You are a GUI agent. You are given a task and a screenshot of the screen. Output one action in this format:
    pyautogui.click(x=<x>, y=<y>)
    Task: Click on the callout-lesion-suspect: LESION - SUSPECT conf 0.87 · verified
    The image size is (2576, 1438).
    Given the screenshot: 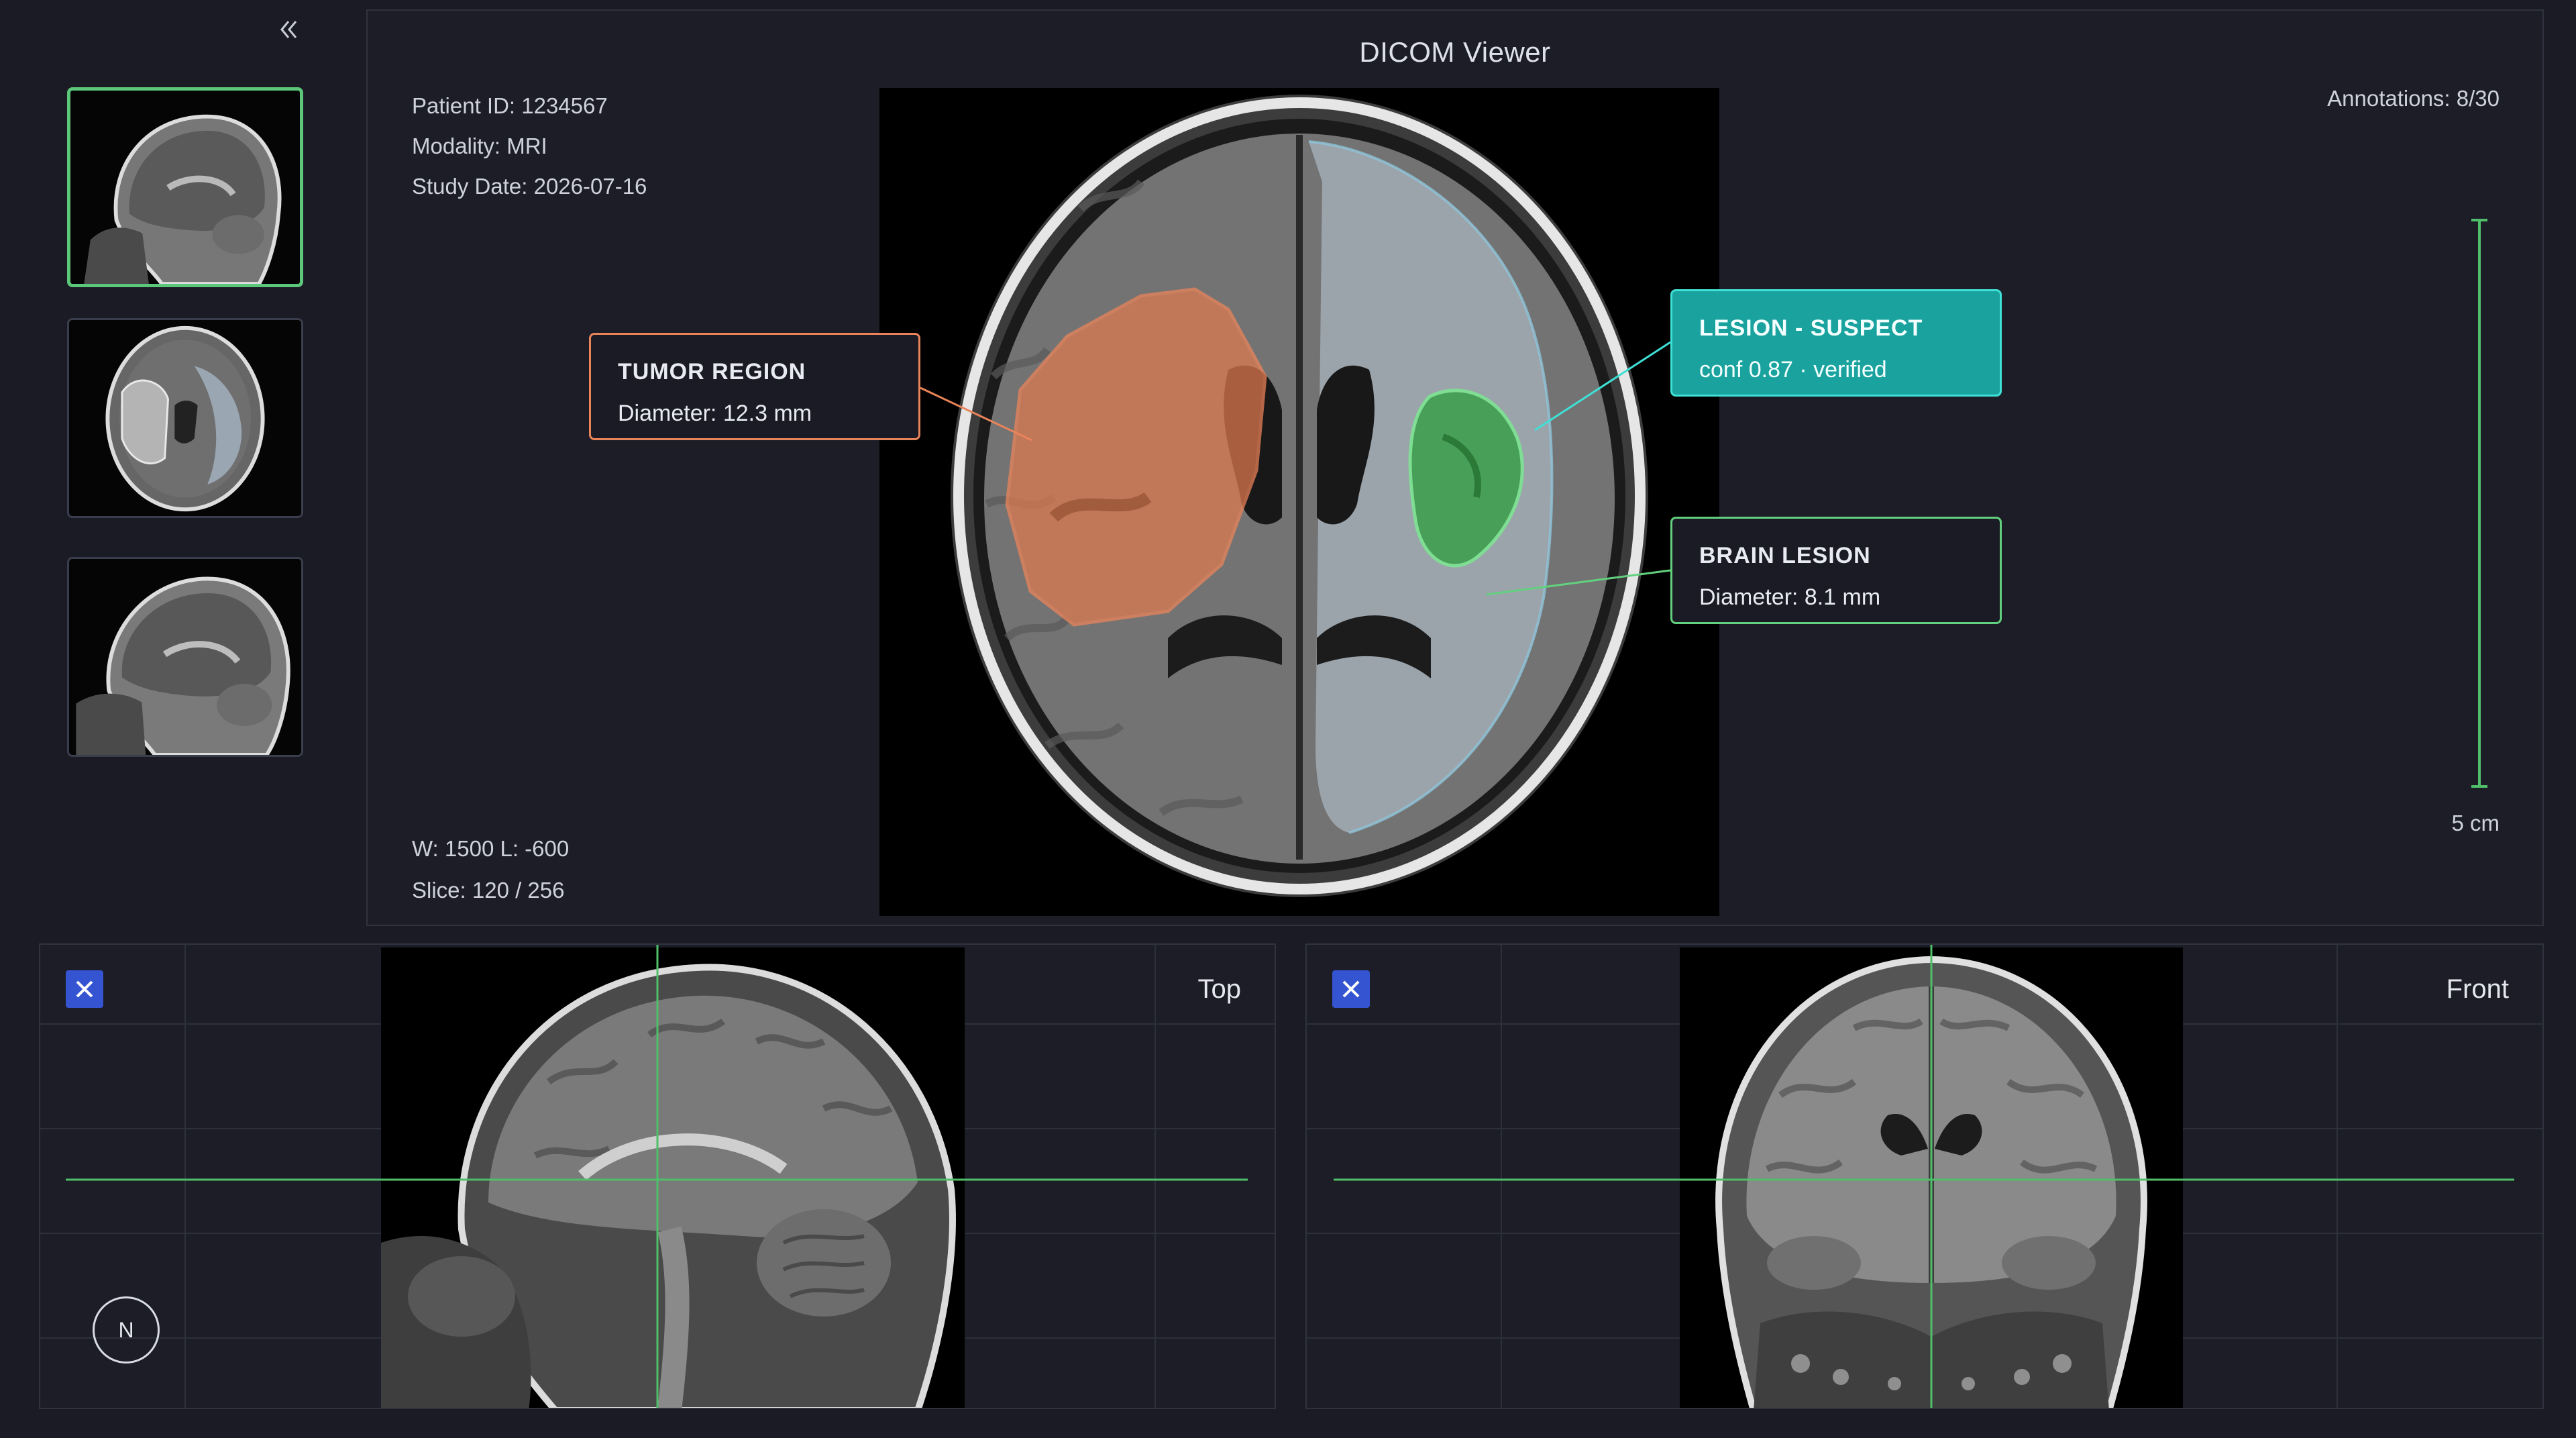 What is the action you would take?
    pyautogui.click(x=1836, y=343)
    